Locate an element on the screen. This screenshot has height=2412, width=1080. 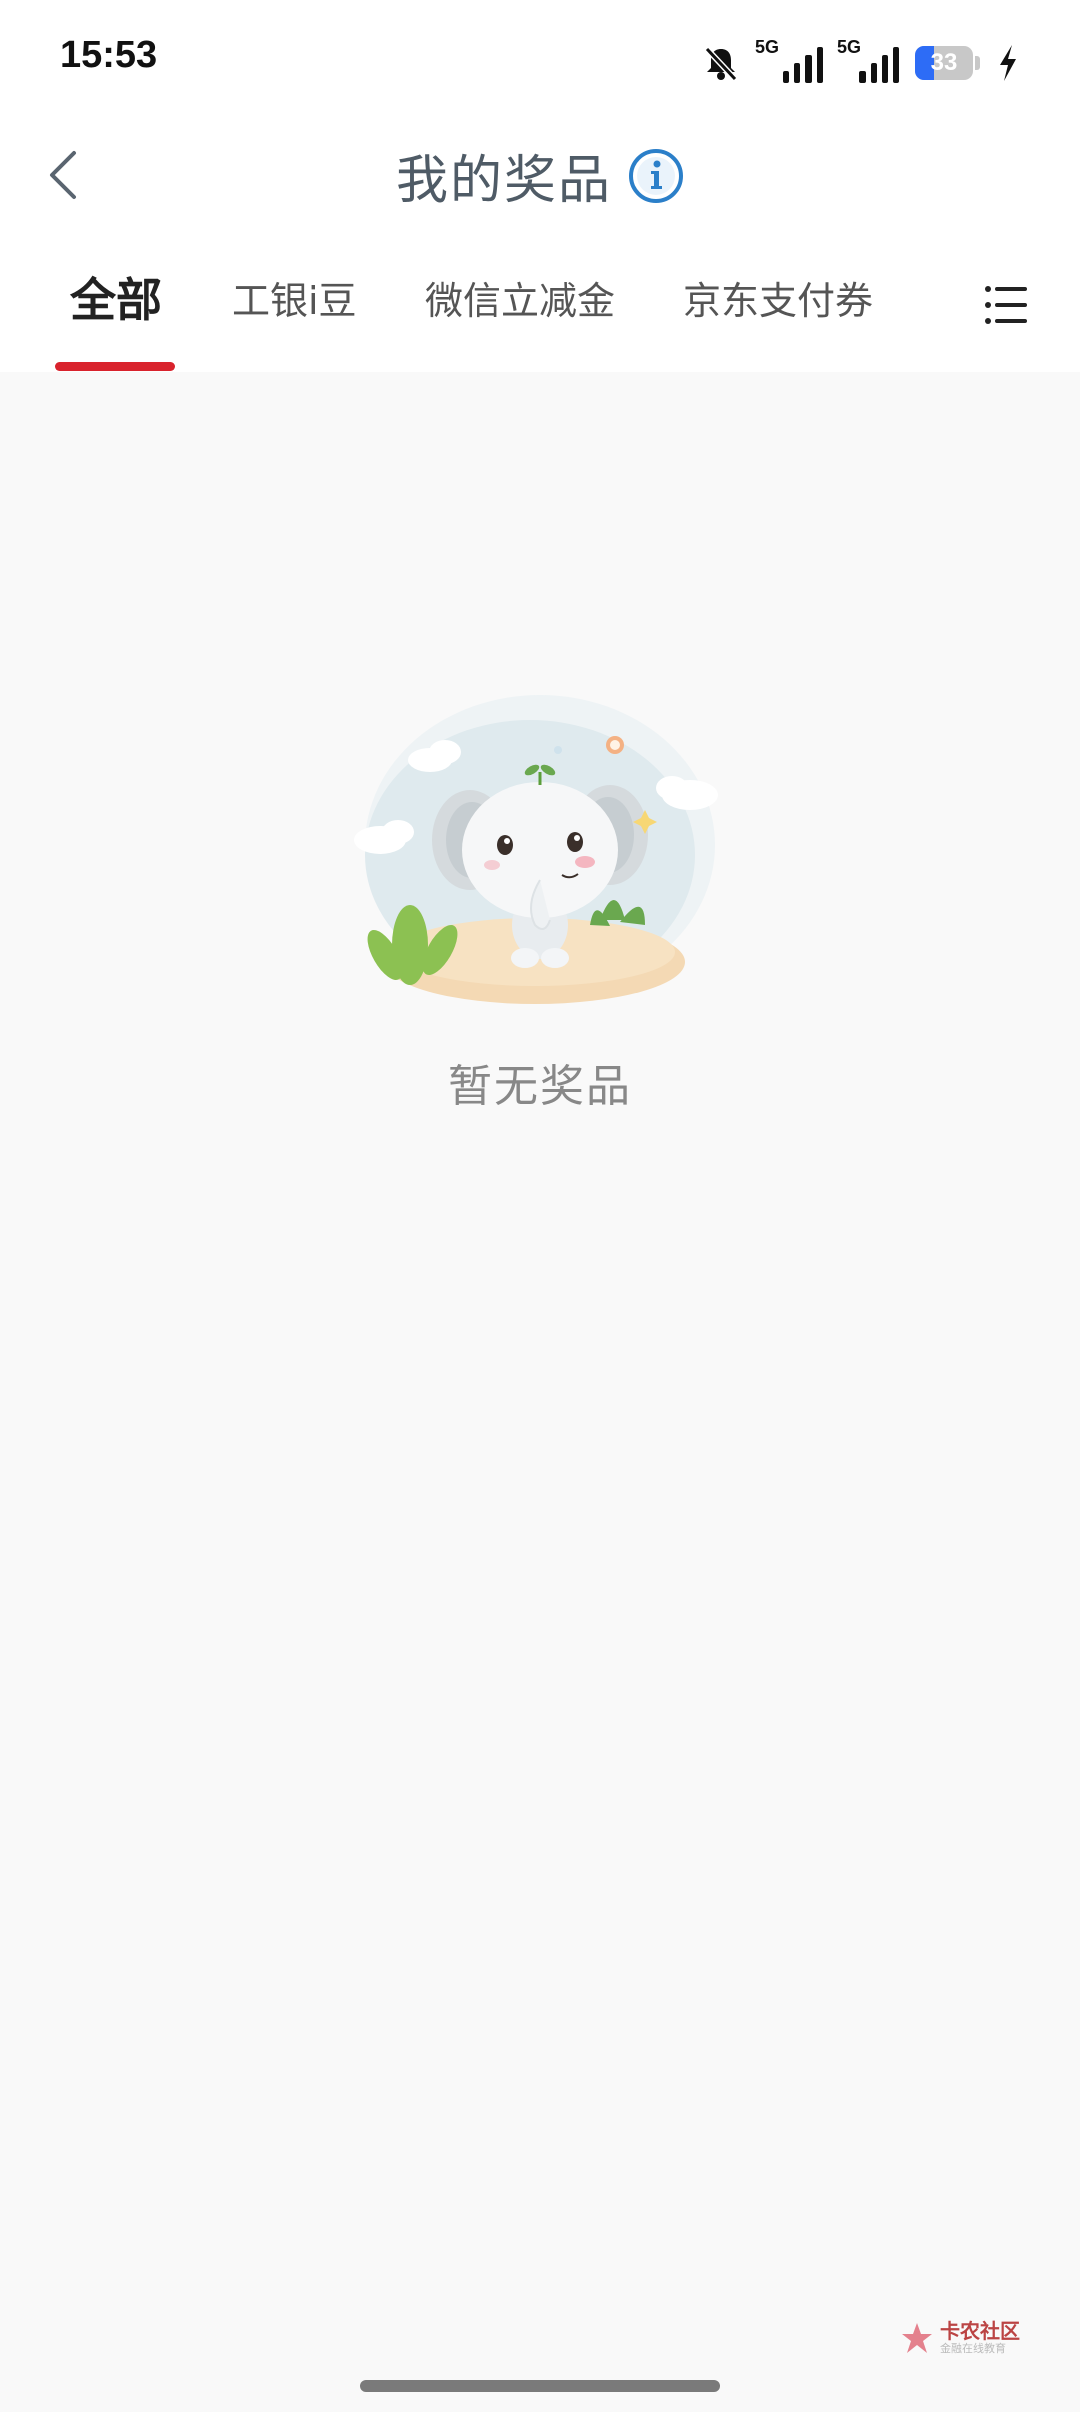
info-icon is located at coordinates (656, 176).